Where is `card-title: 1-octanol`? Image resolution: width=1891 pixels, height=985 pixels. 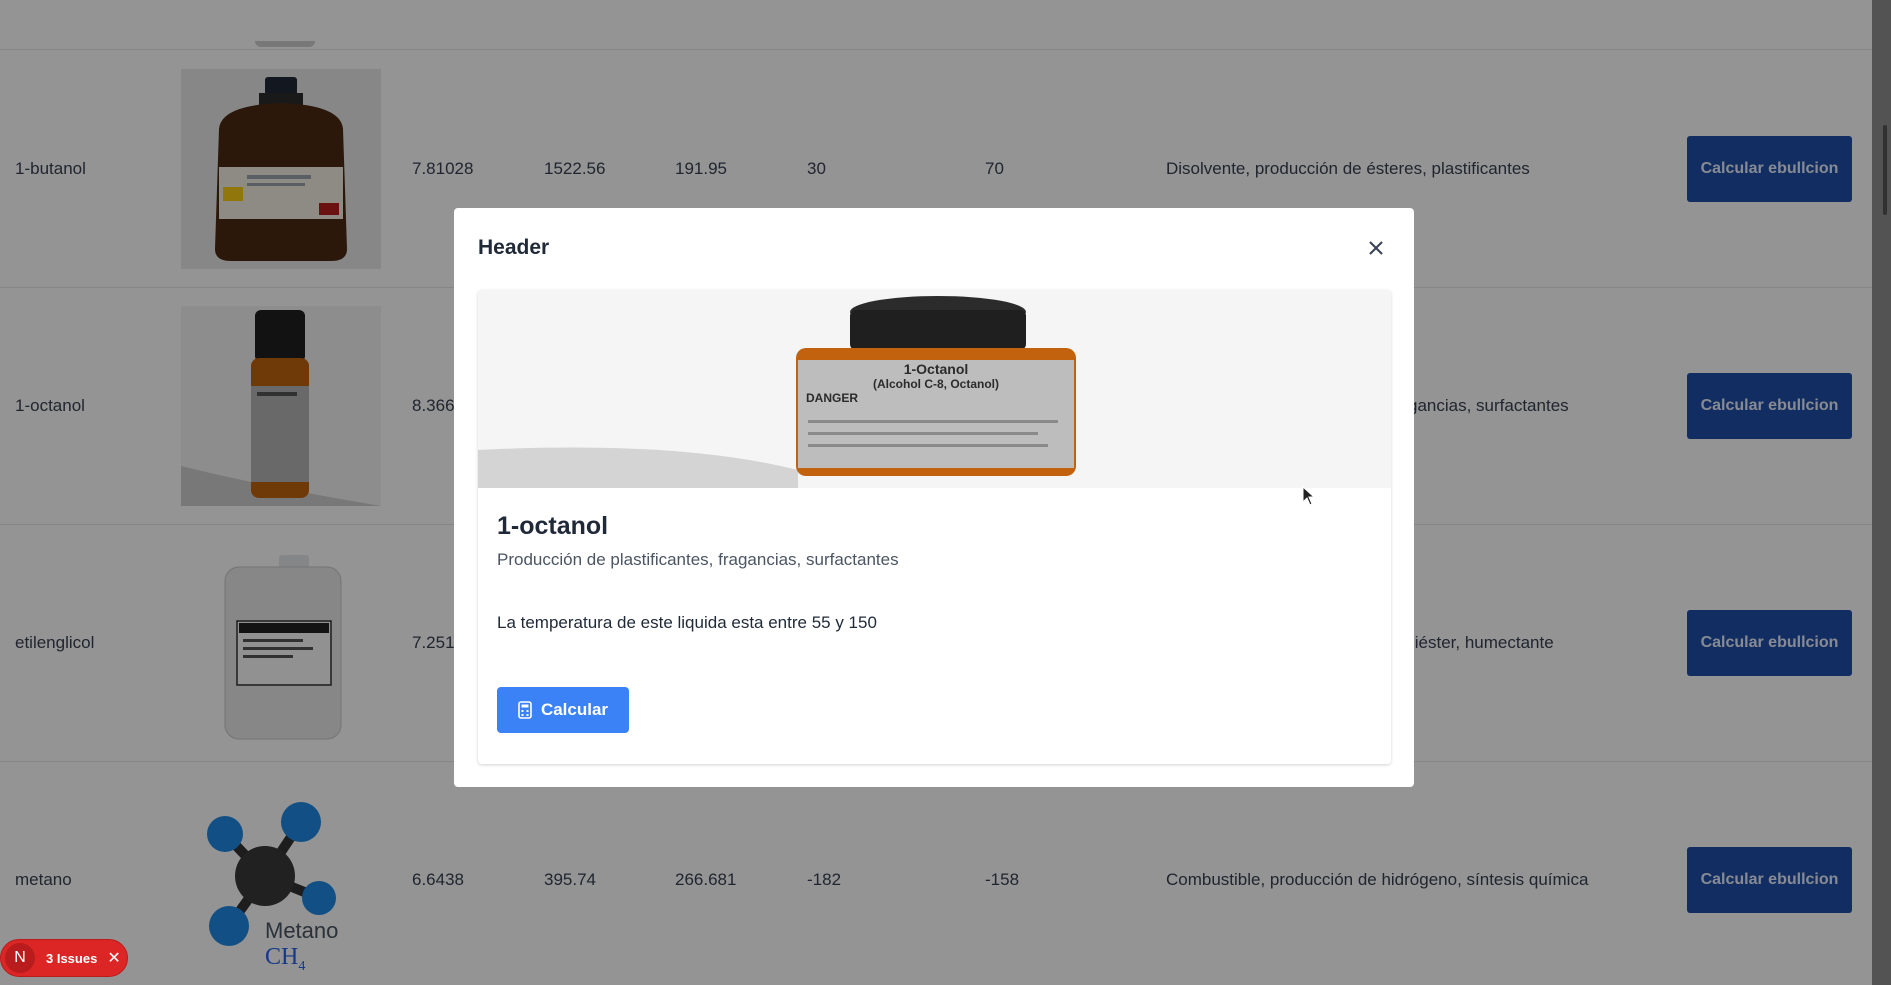
card-title: 1-octanol is located at coordinates (553, 526).